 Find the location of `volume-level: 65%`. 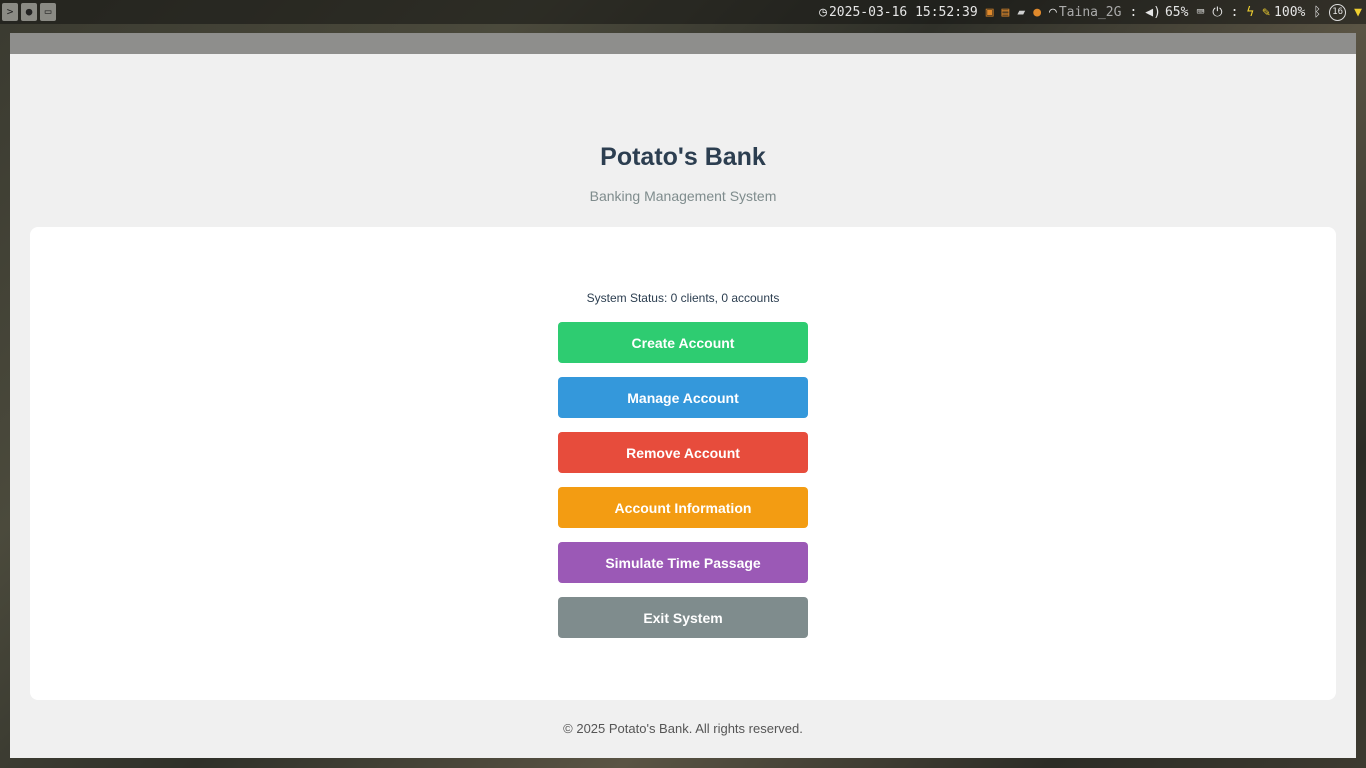

volume-level: 65% is located at coordinates (1176, 12).